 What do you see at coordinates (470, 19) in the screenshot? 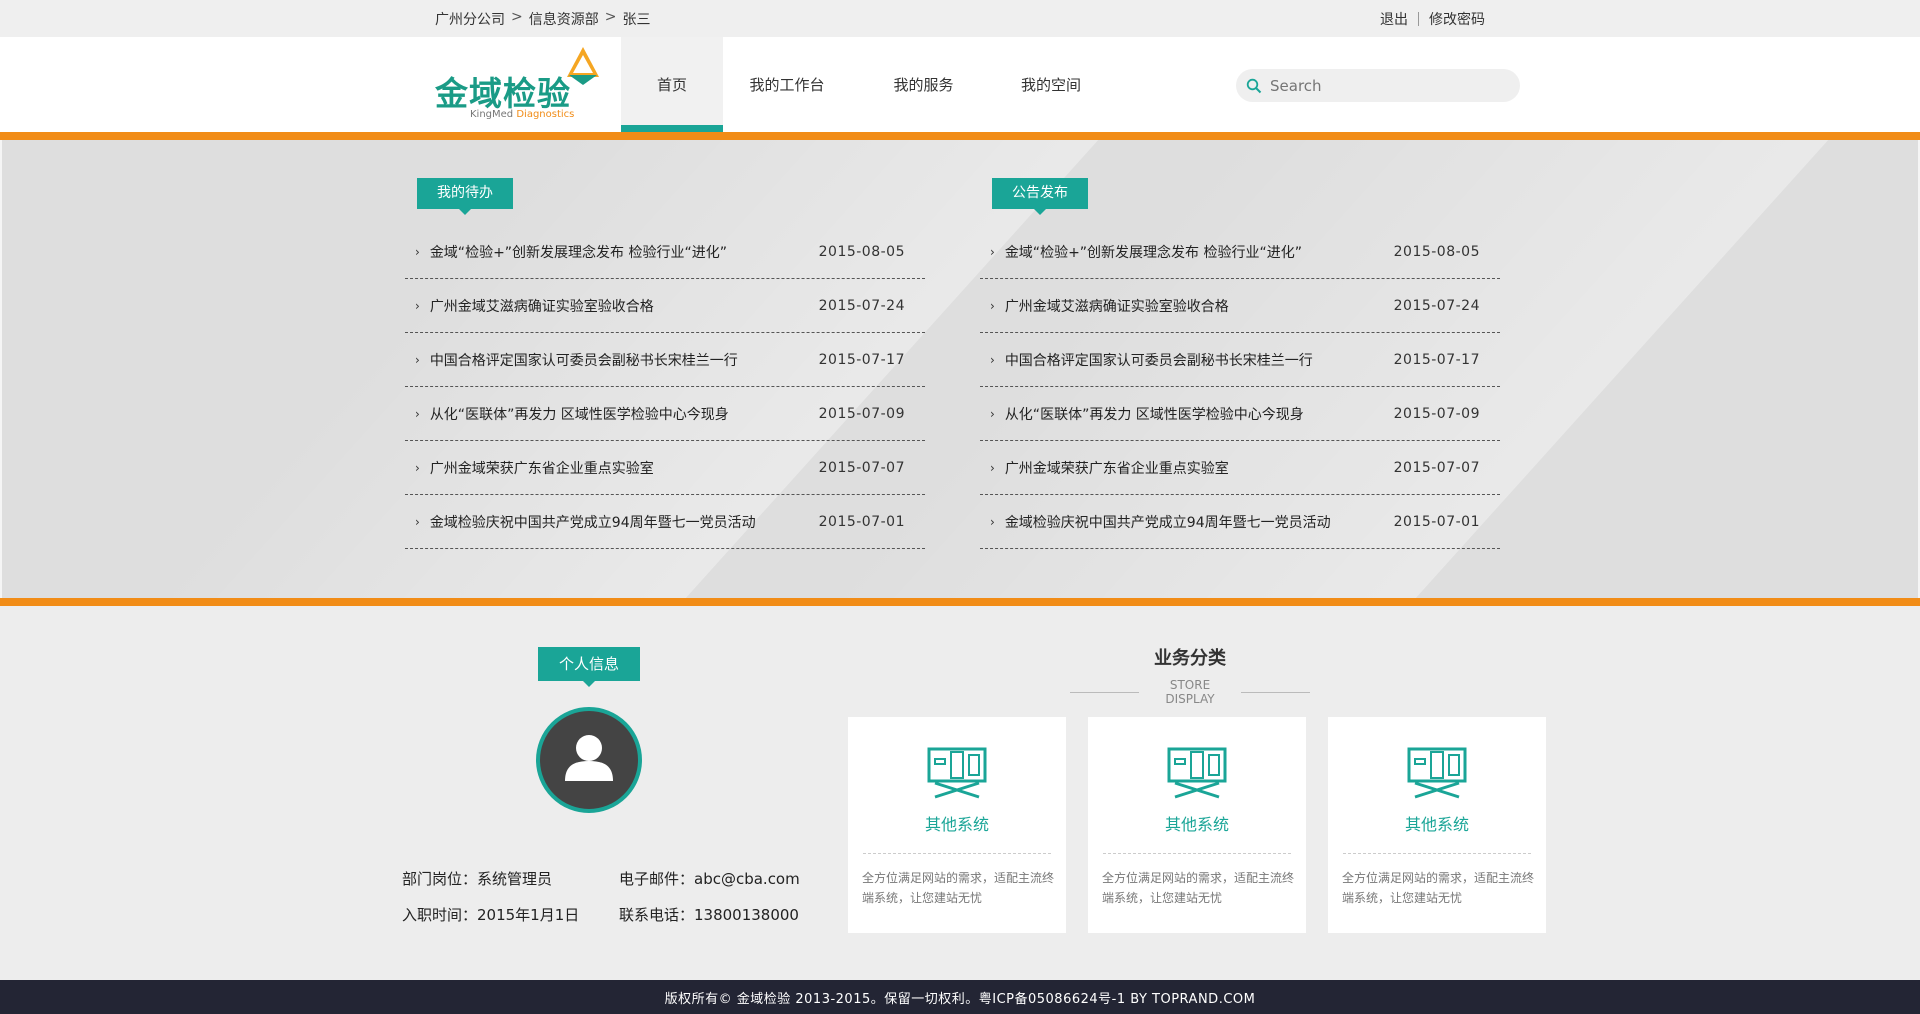
I see `breadcrumb-item: 广州分公司` at bounding box center [470, 19].